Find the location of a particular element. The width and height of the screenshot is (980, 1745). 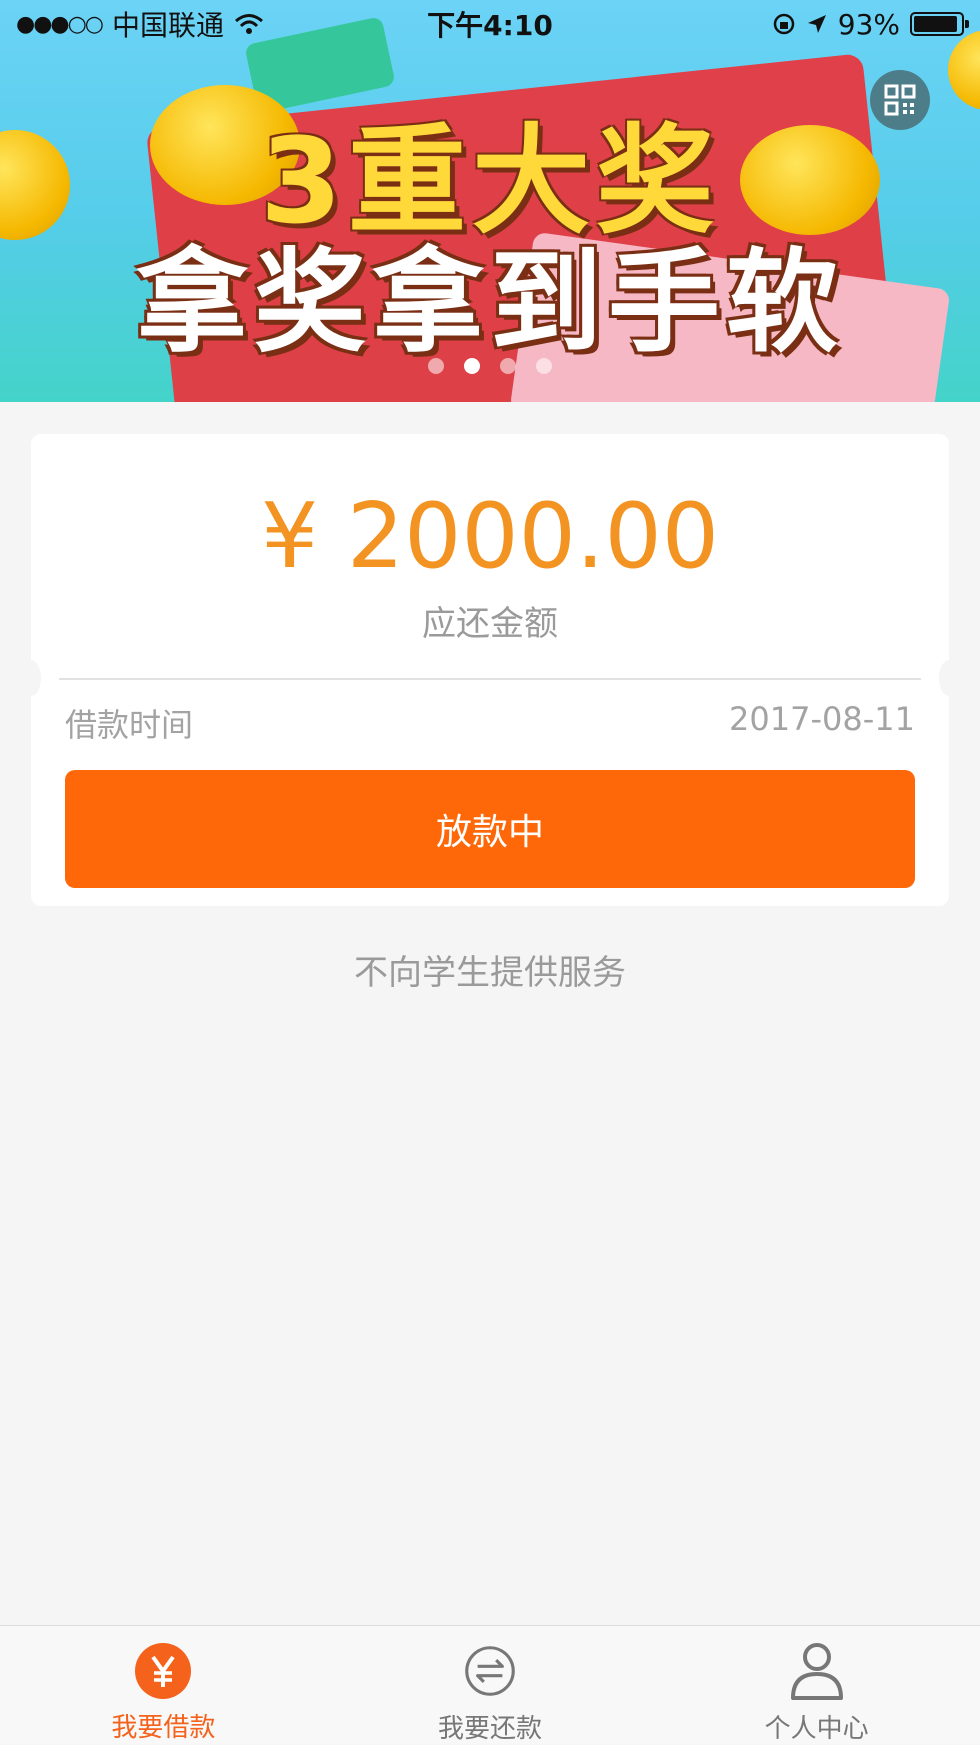

rotation-lock-icon is located at coordinates (784, 24).